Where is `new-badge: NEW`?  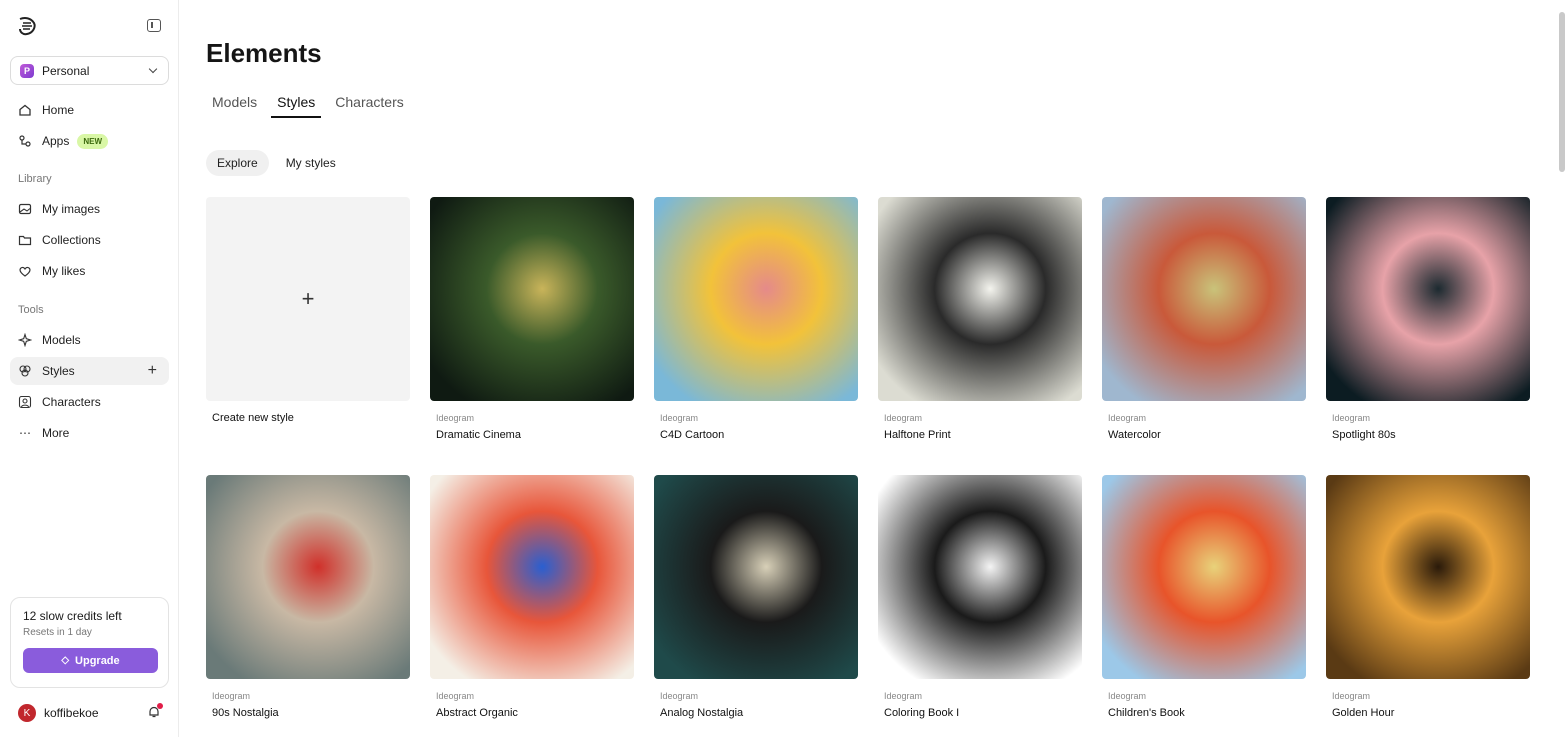 new-badge: NEW is located at coordinates (93, 141).